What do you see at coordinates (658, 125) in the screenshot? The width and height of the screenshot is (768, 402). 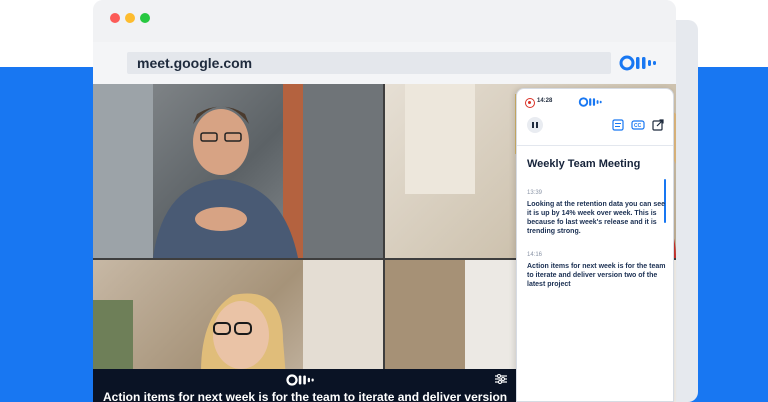 I see `open-external-icon` at bounding box center [658, 125].